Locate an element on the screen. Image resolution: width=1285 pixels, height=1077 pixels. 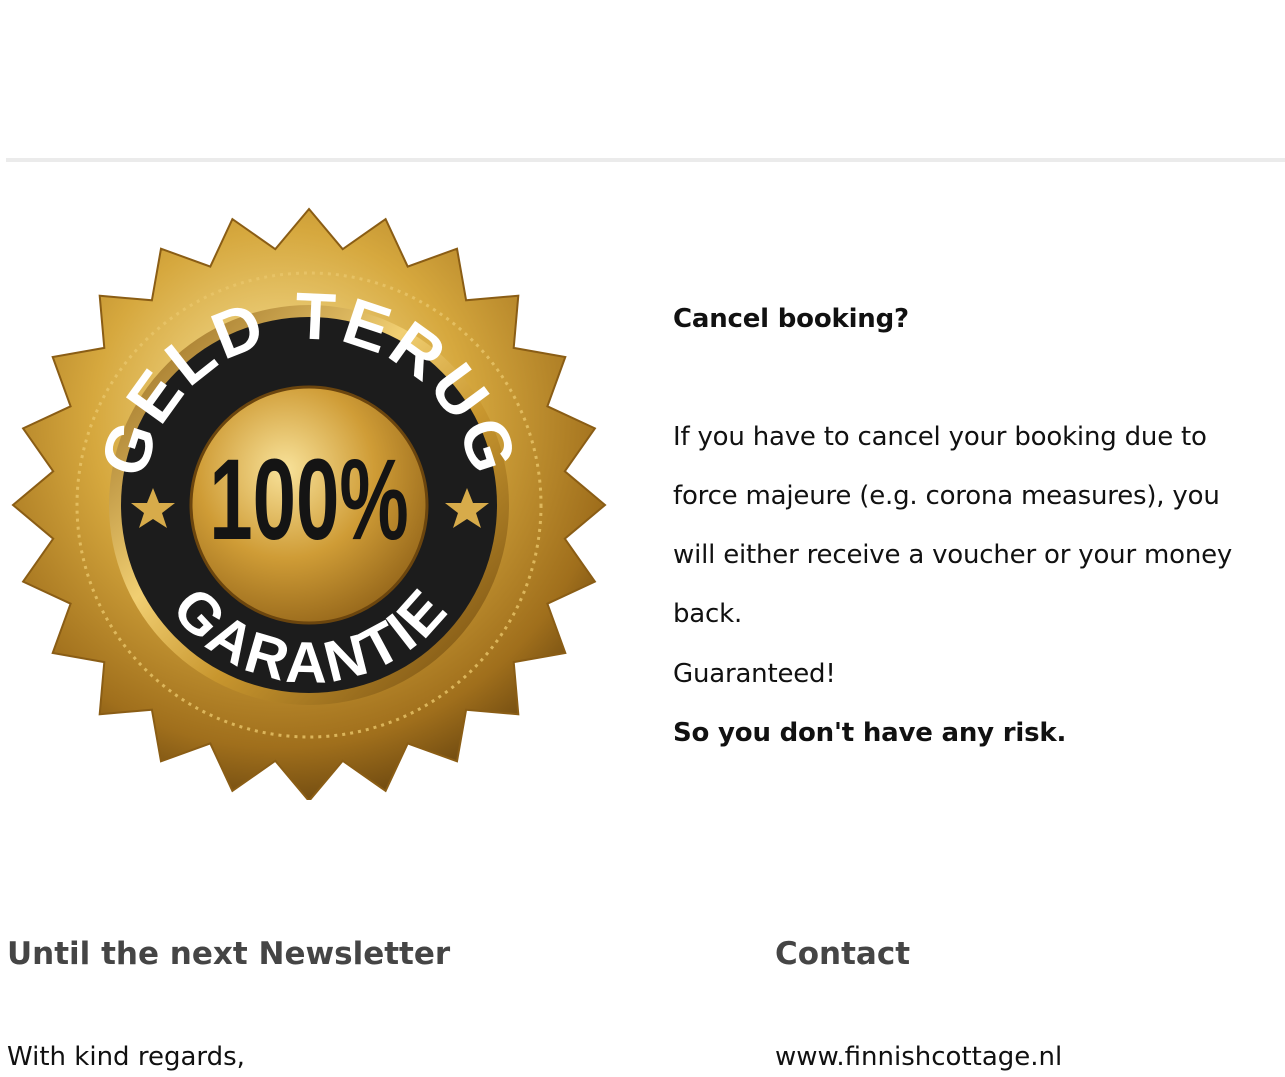
body-line: back. is located at coordinates (708, 614).